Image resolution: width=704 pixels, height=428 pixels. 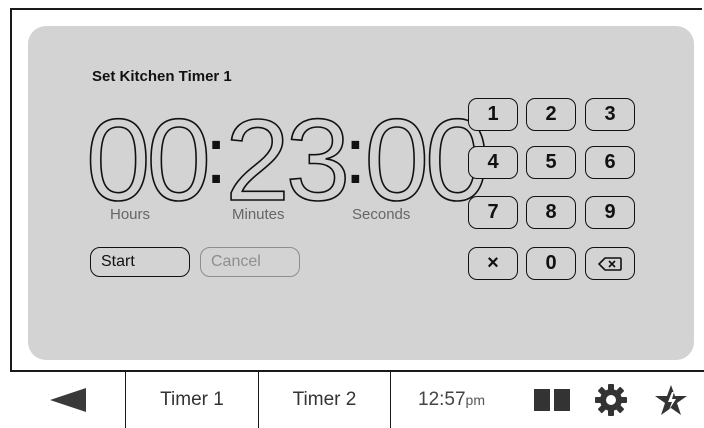 I want to click on minutes-value: 23, so click(x=287, y=160).